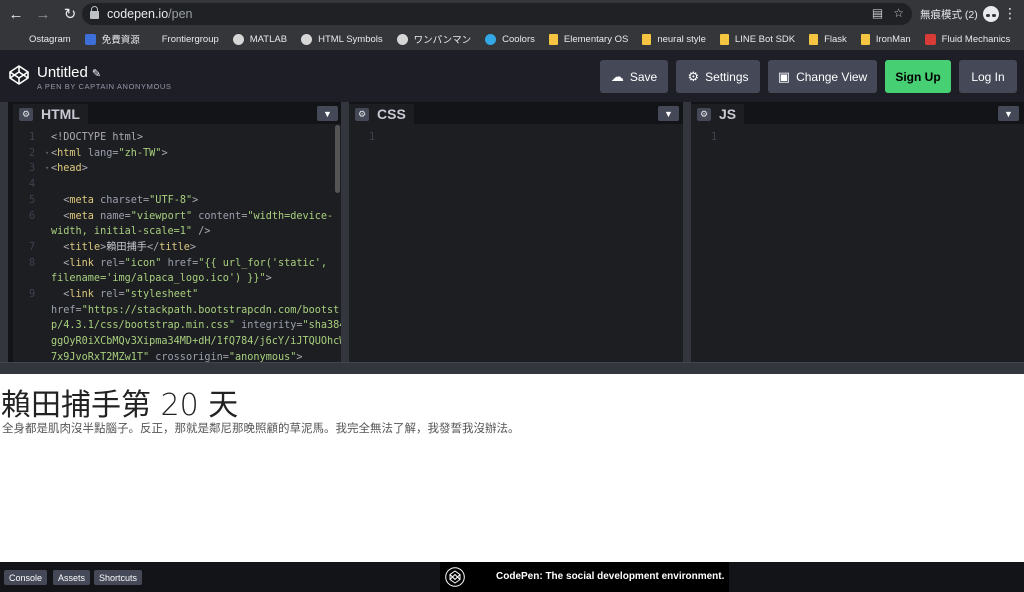 The height and width of the screenshot is (592, 1024). What do you see at coordinates (263, 263) in the screenshot?
I see `code-token: "{{ url_for('static',` at bounding box center [263, 263].